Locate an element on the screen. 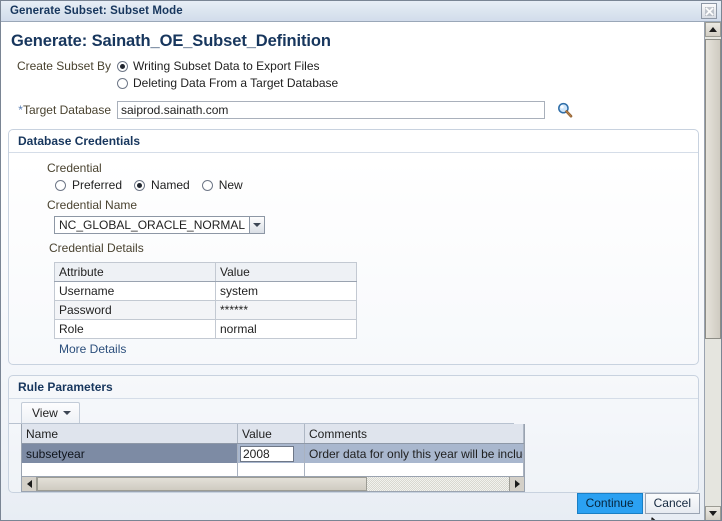 The image size is (722, 521). target-database-label-text: Target Database is located at coordinates (66, 110).